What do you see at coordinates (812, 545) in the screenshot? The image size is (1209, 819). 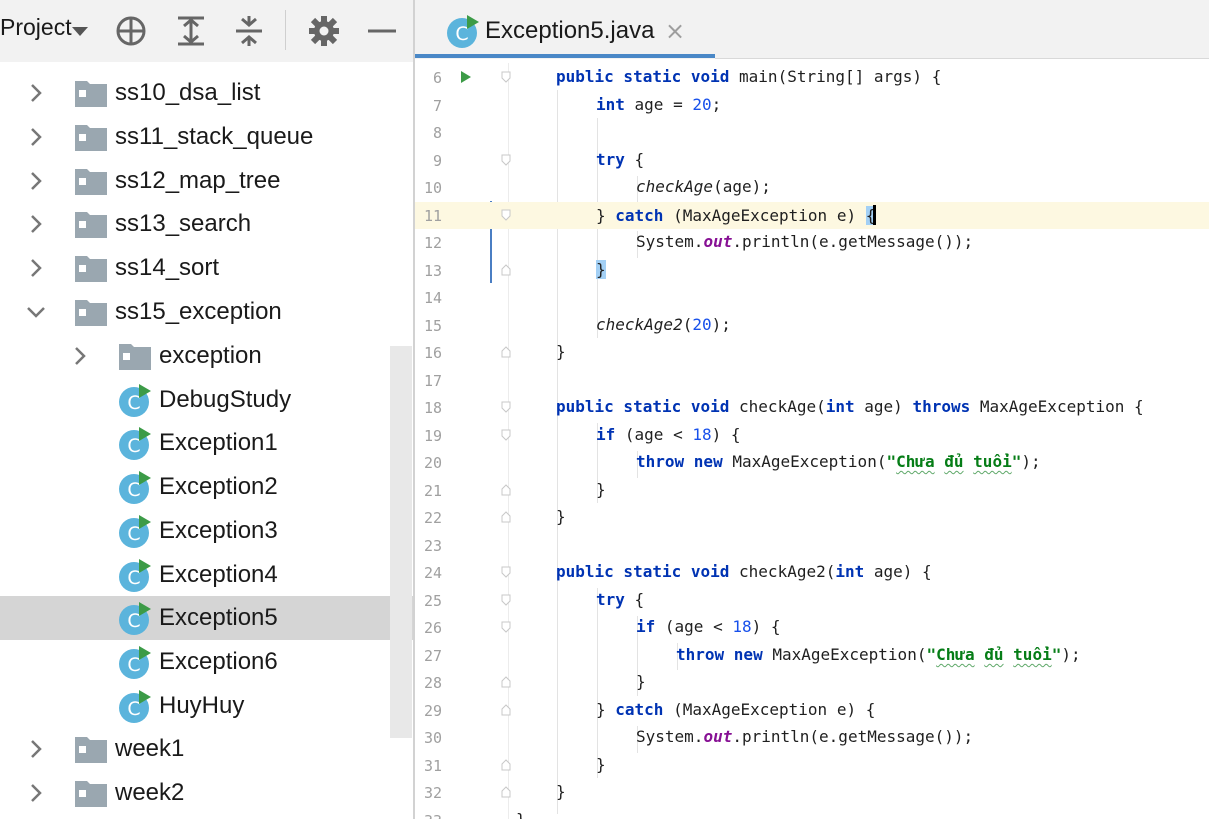 I see `code-line: 23` at bounding box center [812, 545].